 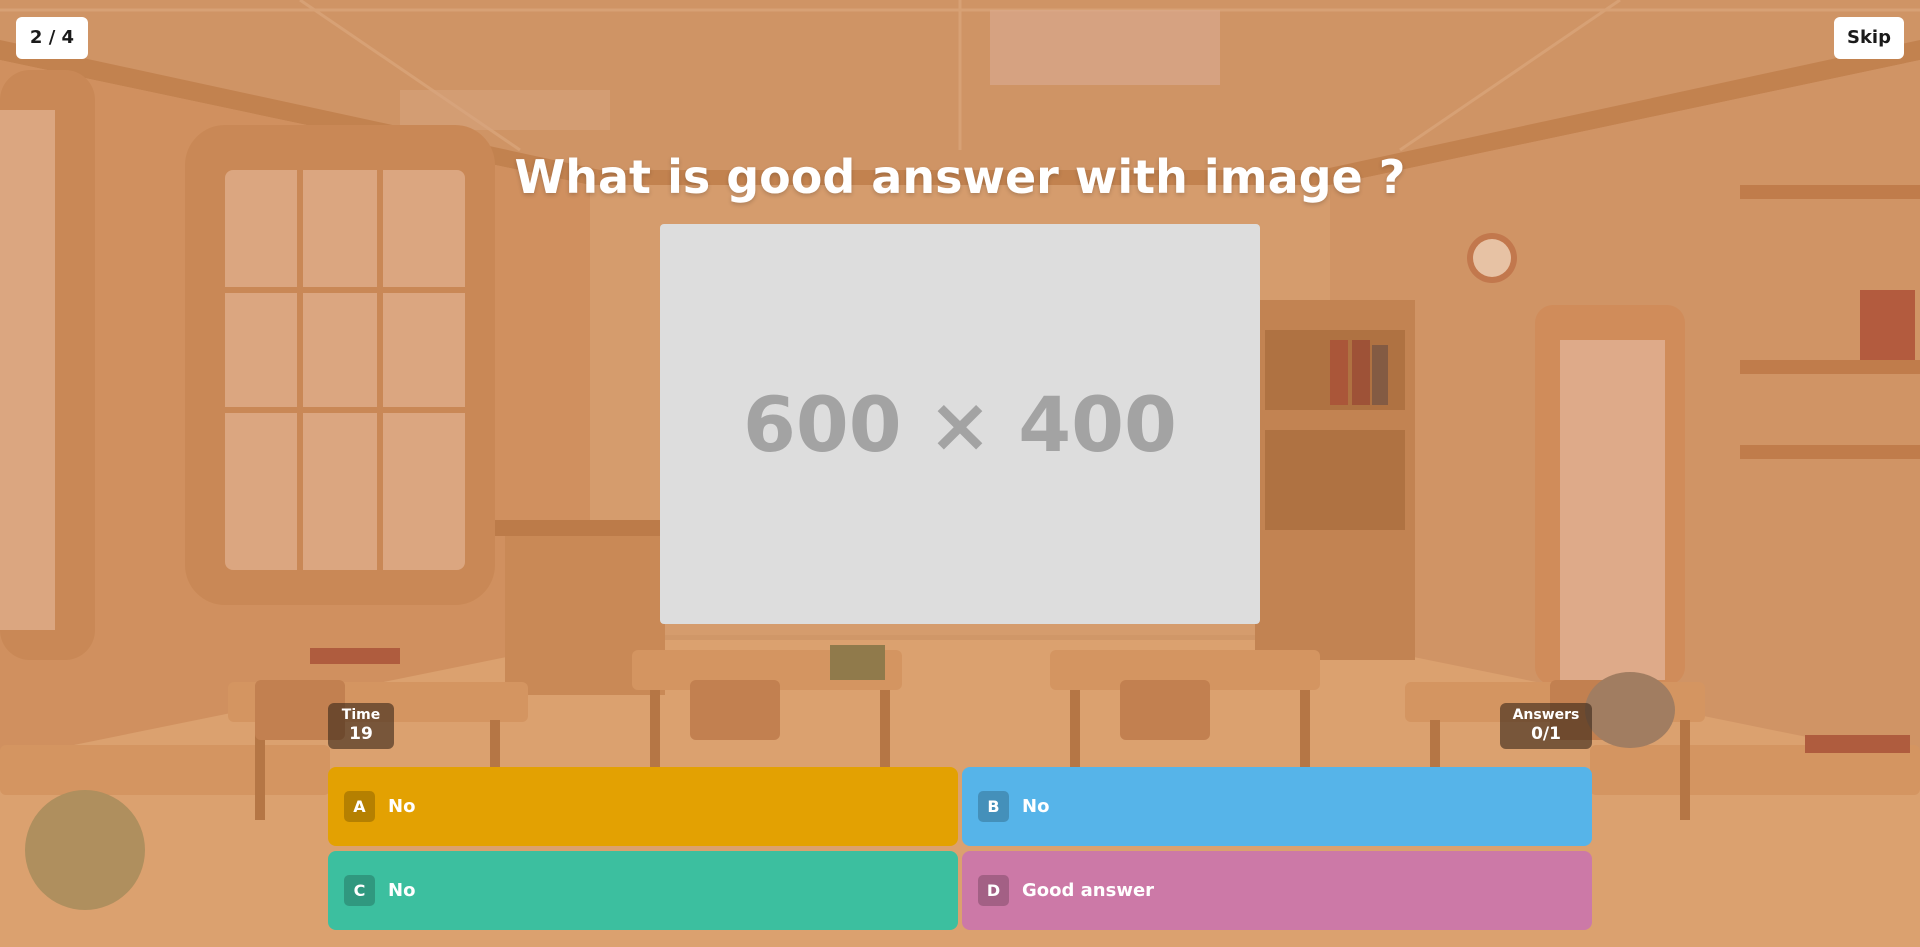 What do you see at coordinates (643, 890) in the screenshot?
I see `answer-option-c: C No` at bounding box center [643, 890].